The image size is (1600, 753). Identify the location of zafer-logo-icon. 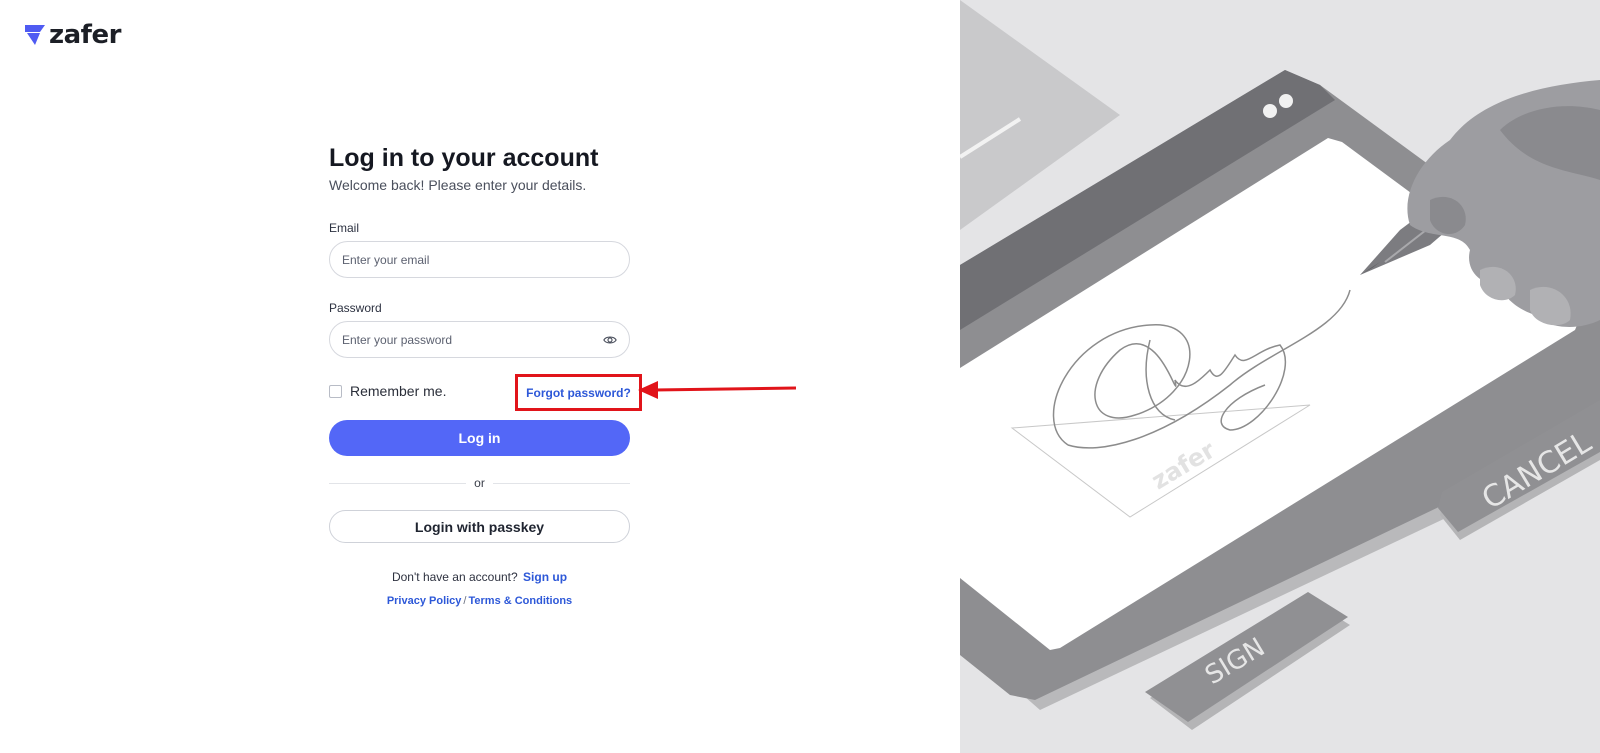
(35, 35).